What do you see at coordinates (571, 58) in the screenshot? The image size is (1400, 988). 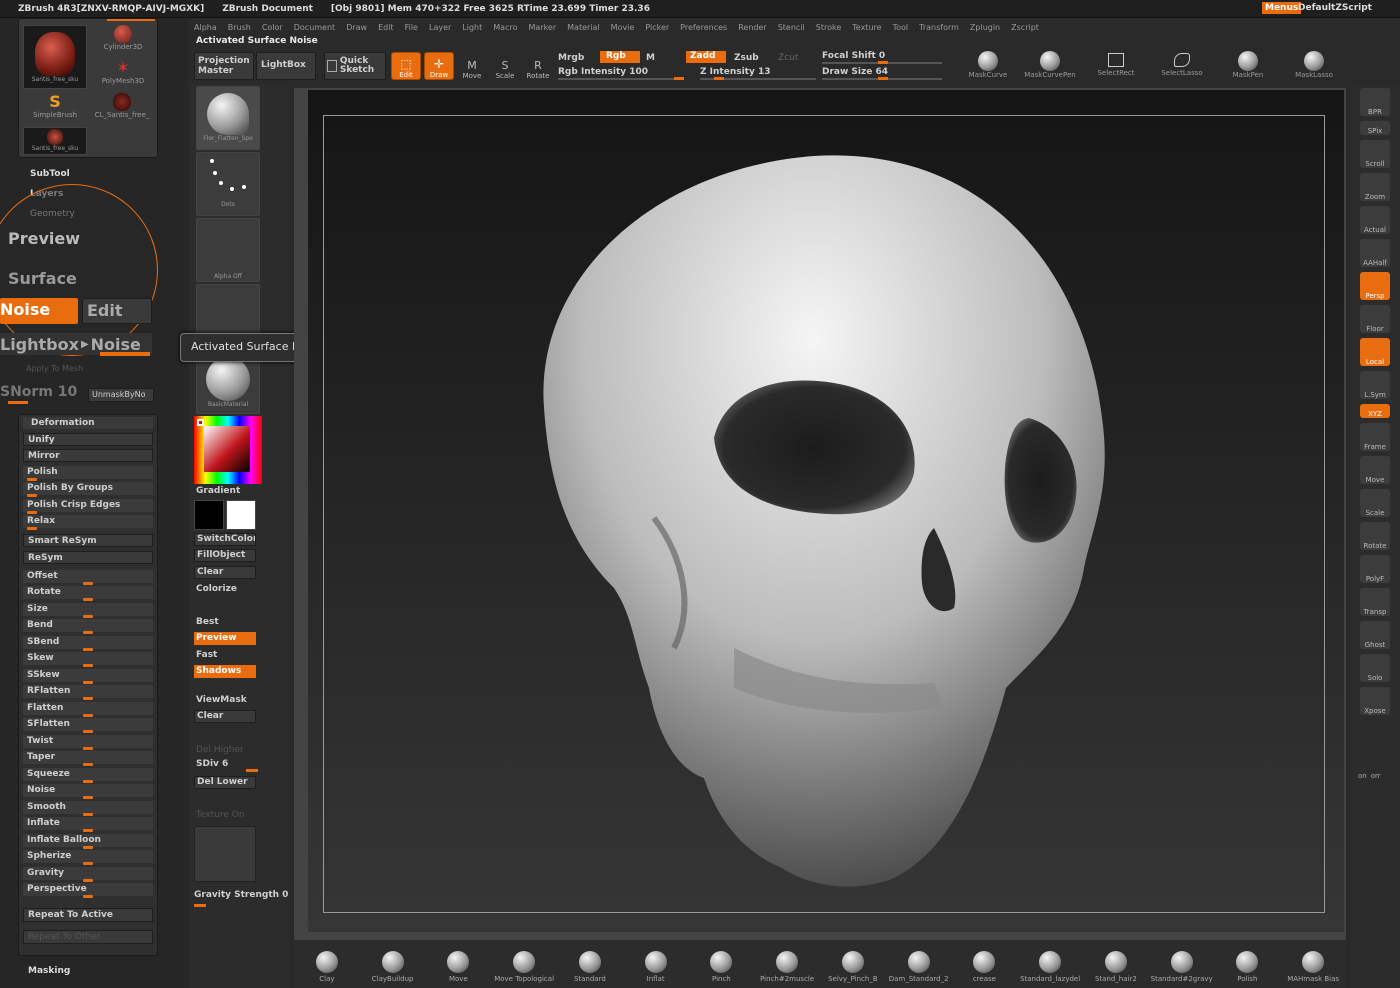 I see `mrgb-button: Mrgb` at bounding box center [571, 58].